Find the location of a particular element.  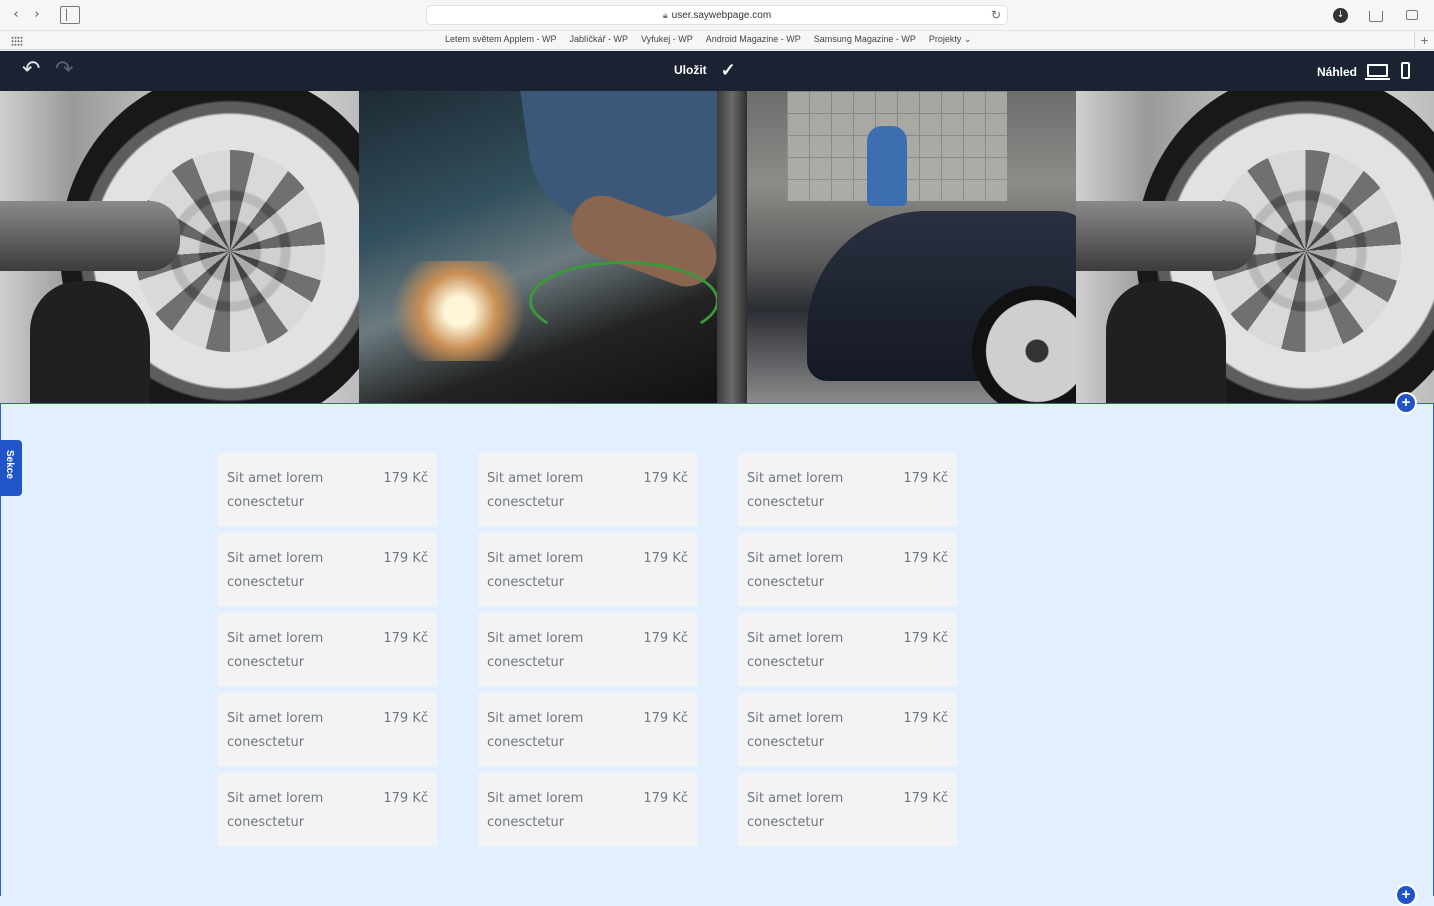

redo-icon: ↷ is located at coordinates (64, 70).